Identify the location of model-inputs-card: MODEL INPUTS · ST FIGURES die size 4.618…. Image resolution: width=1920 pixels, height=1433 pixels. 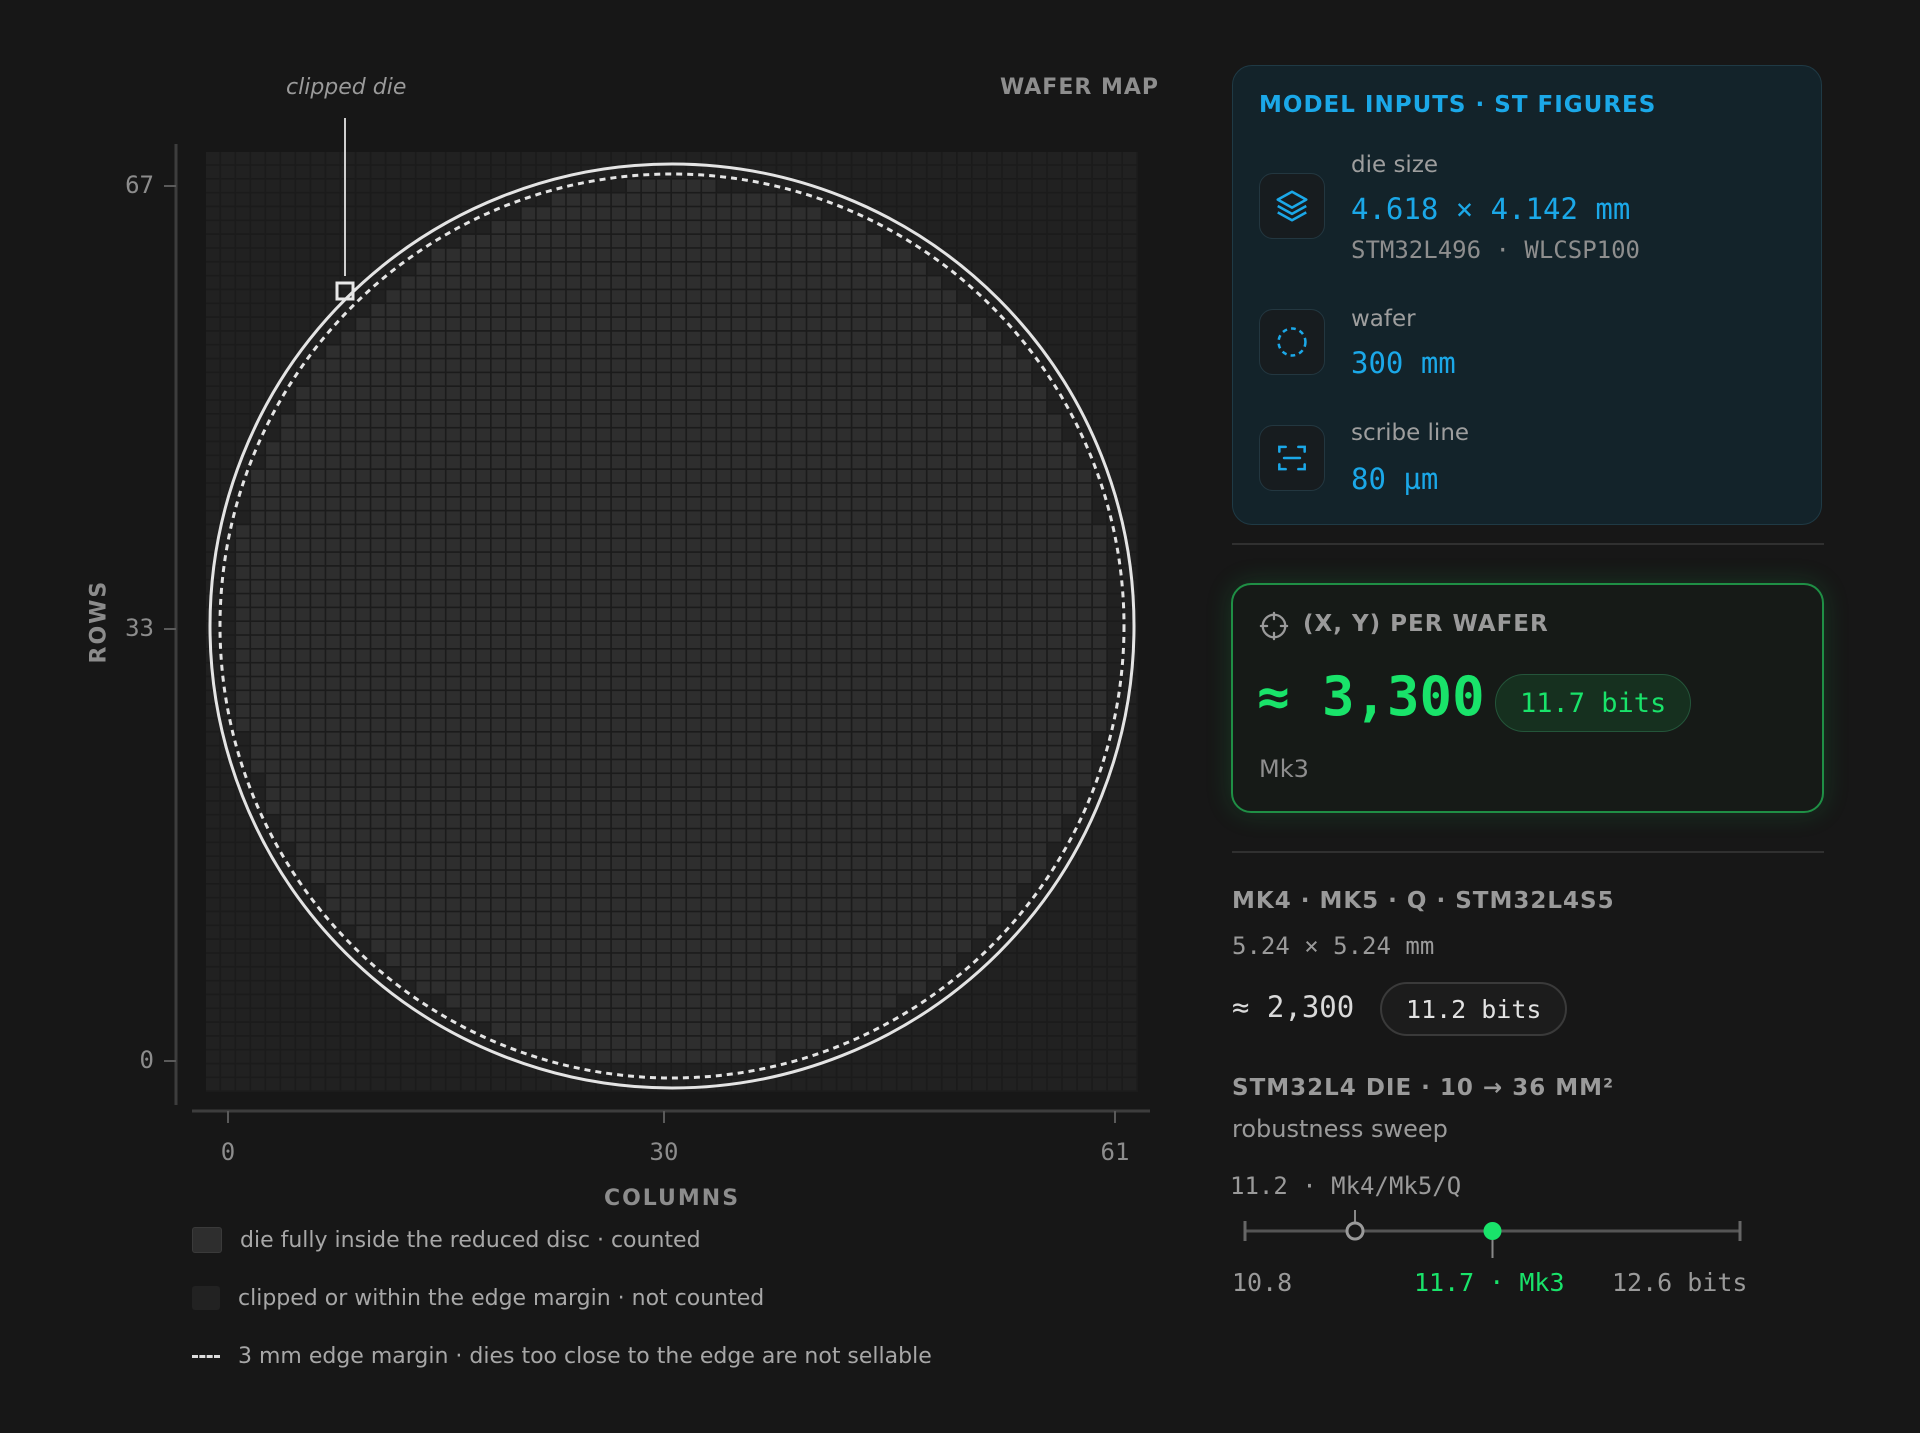
(1527, 295).